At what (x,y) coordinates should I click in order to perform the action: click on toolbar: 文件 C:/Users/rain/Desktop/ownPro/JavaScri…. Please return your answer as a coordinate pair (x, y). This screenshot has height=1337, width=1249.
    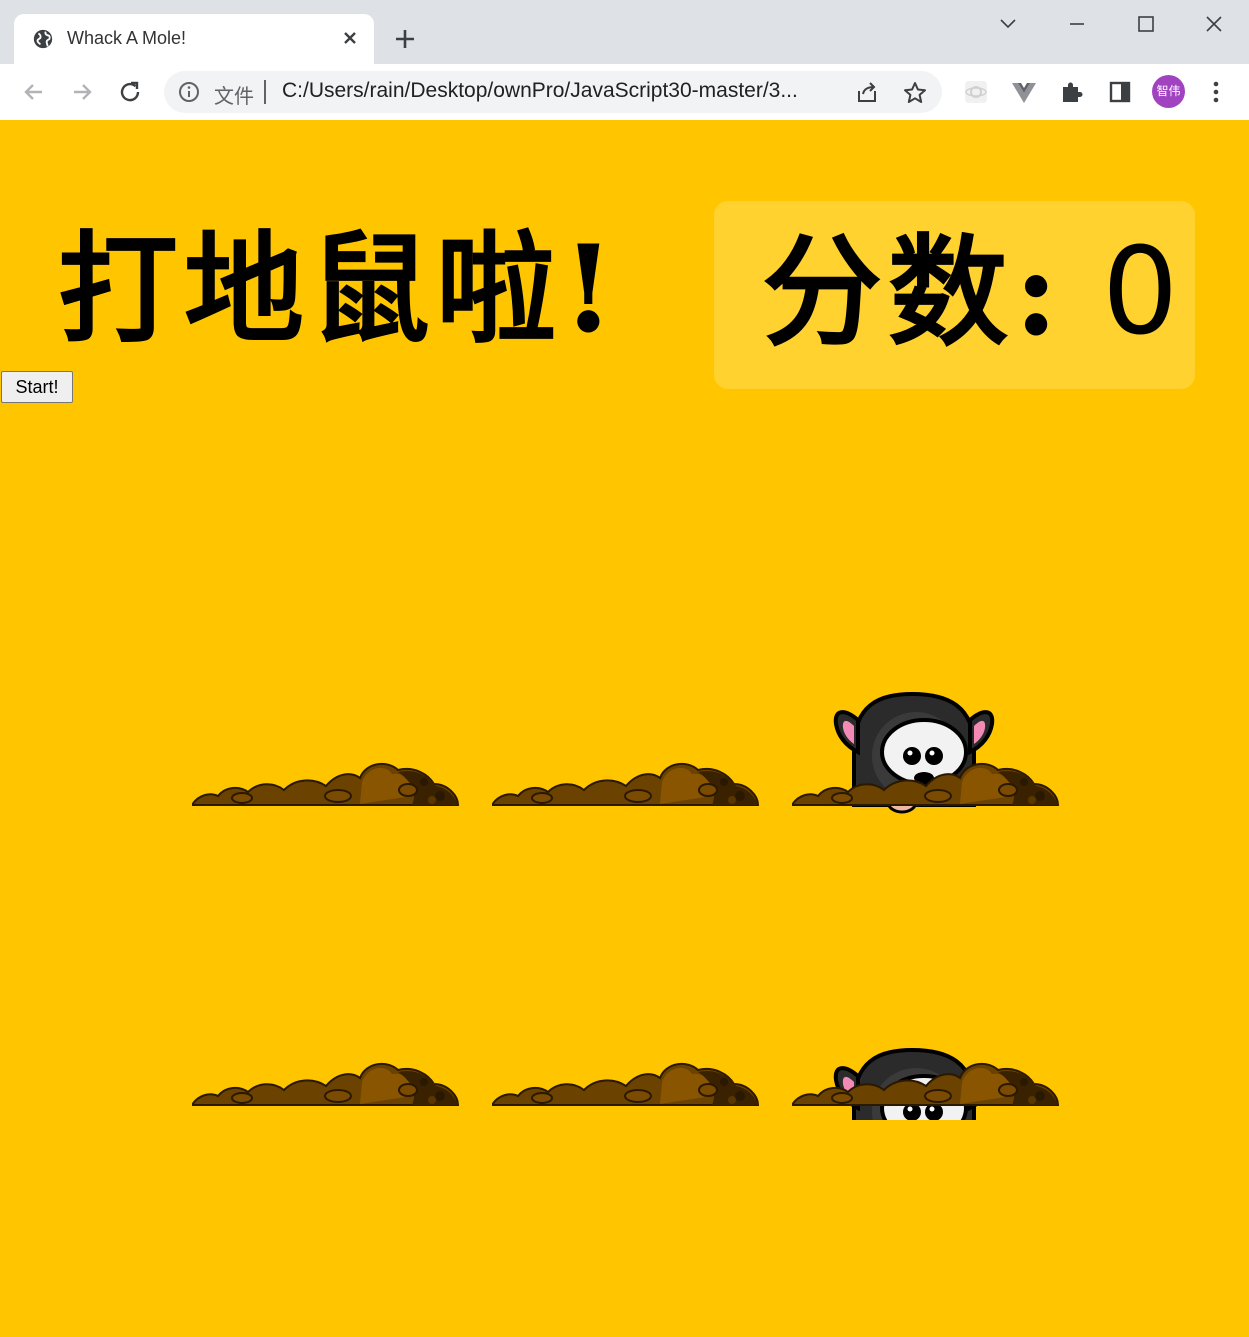
    Looking at the image, I should click on (624, 92).